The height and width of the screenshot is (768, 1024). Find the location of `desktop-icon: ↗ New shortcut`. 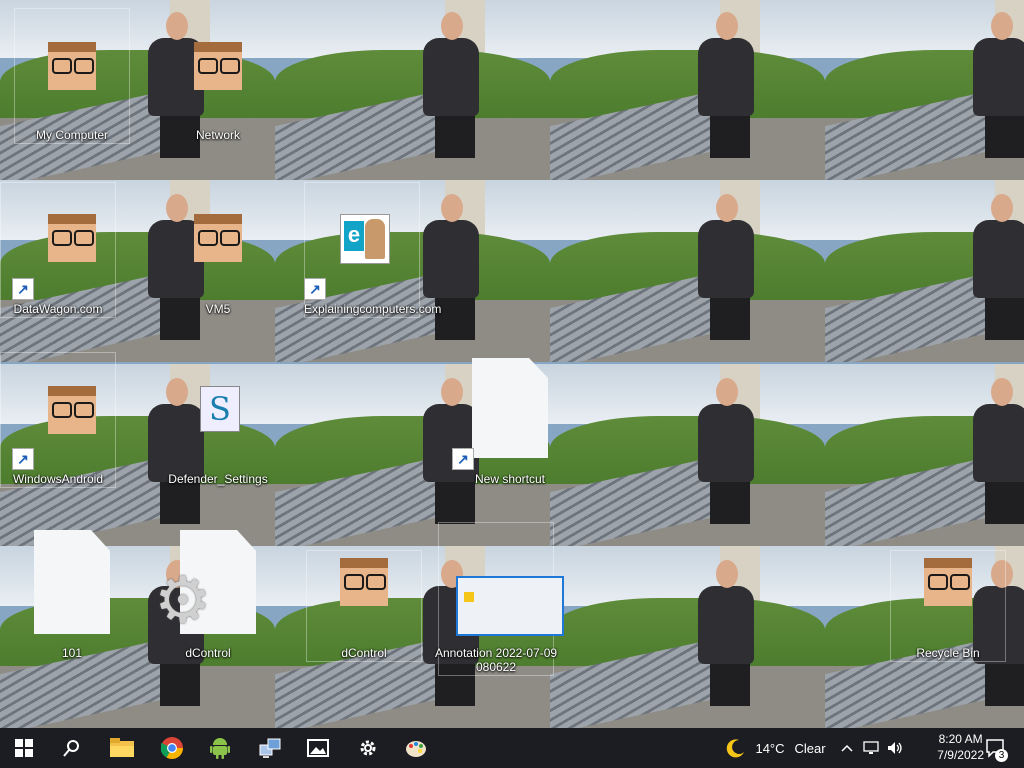

desktop-icon: ↗ New shortcut is located at coordinates (510, 420).